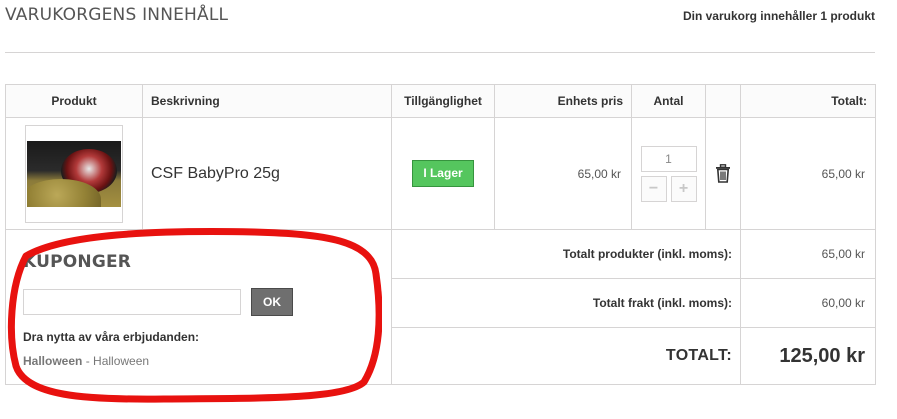 The width and height of the screenshot is (897, 419). What do you see at coordinates (808, 303) in the screenshot?
I see `total-shipping-value: 60,00 kr` at bounding box center [808, 303].